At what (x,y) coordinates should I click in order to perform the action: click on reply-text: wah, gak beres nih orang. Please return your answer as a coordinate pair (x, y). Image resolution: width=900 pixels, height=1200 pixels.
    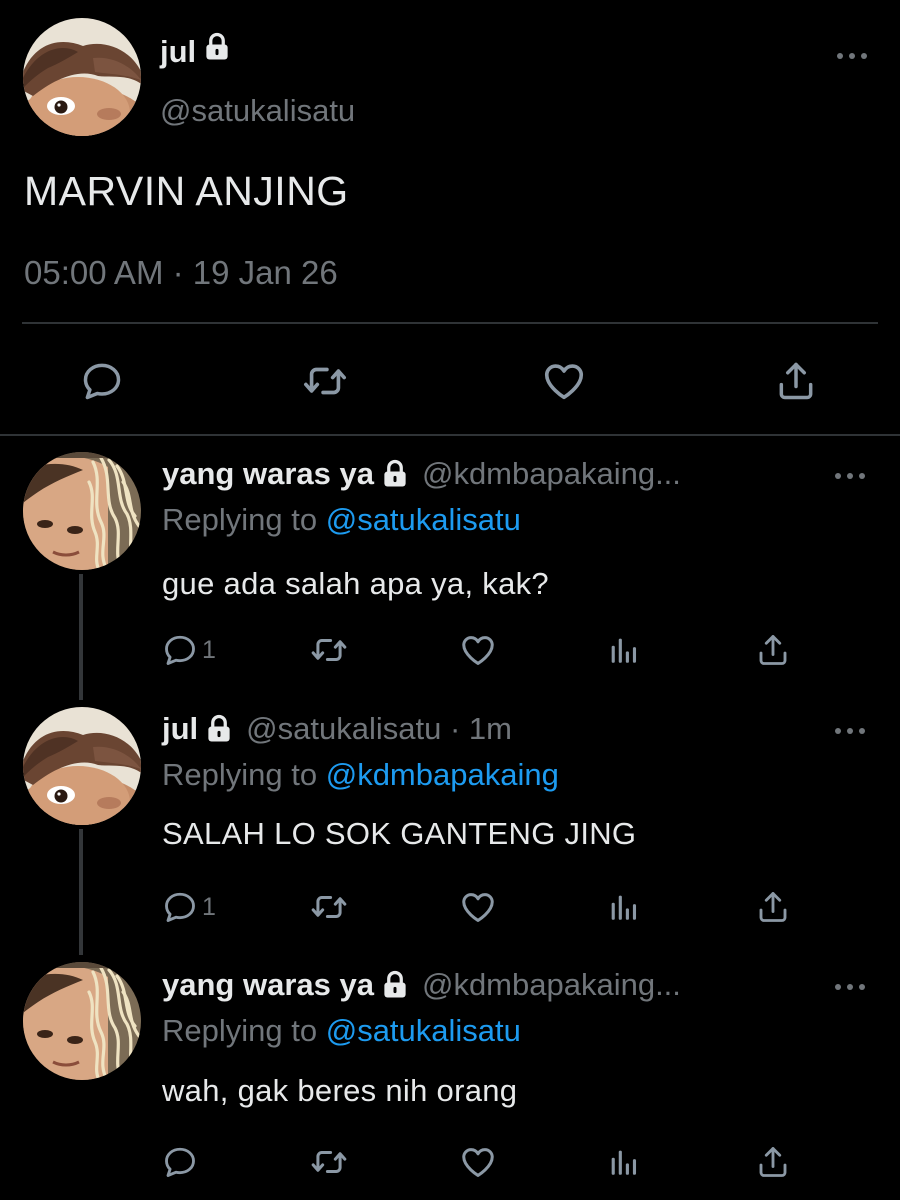
    Looking at the image, I should click on (340, 1090).